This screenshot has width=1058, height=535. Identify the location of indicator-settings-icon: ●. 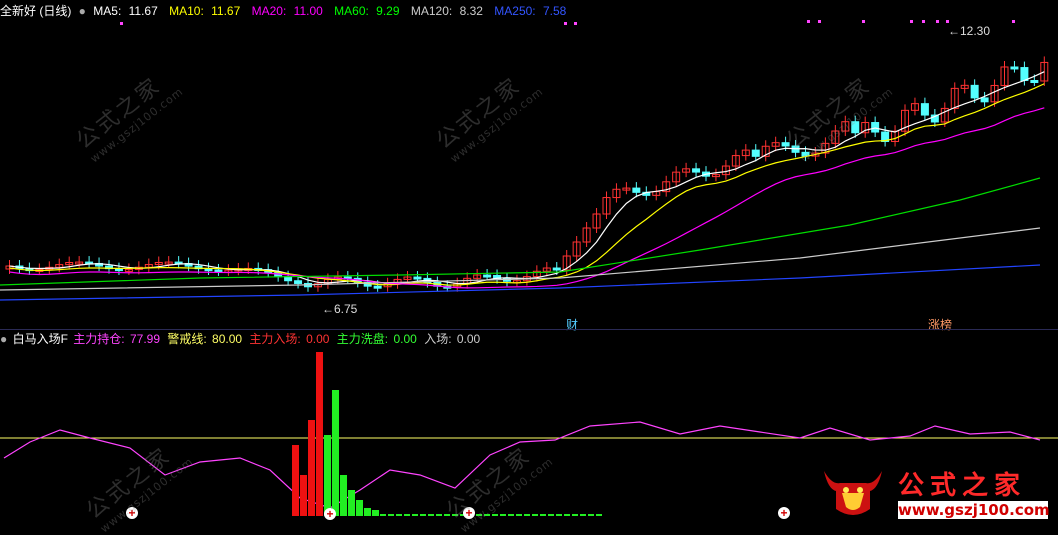
(3, 339).